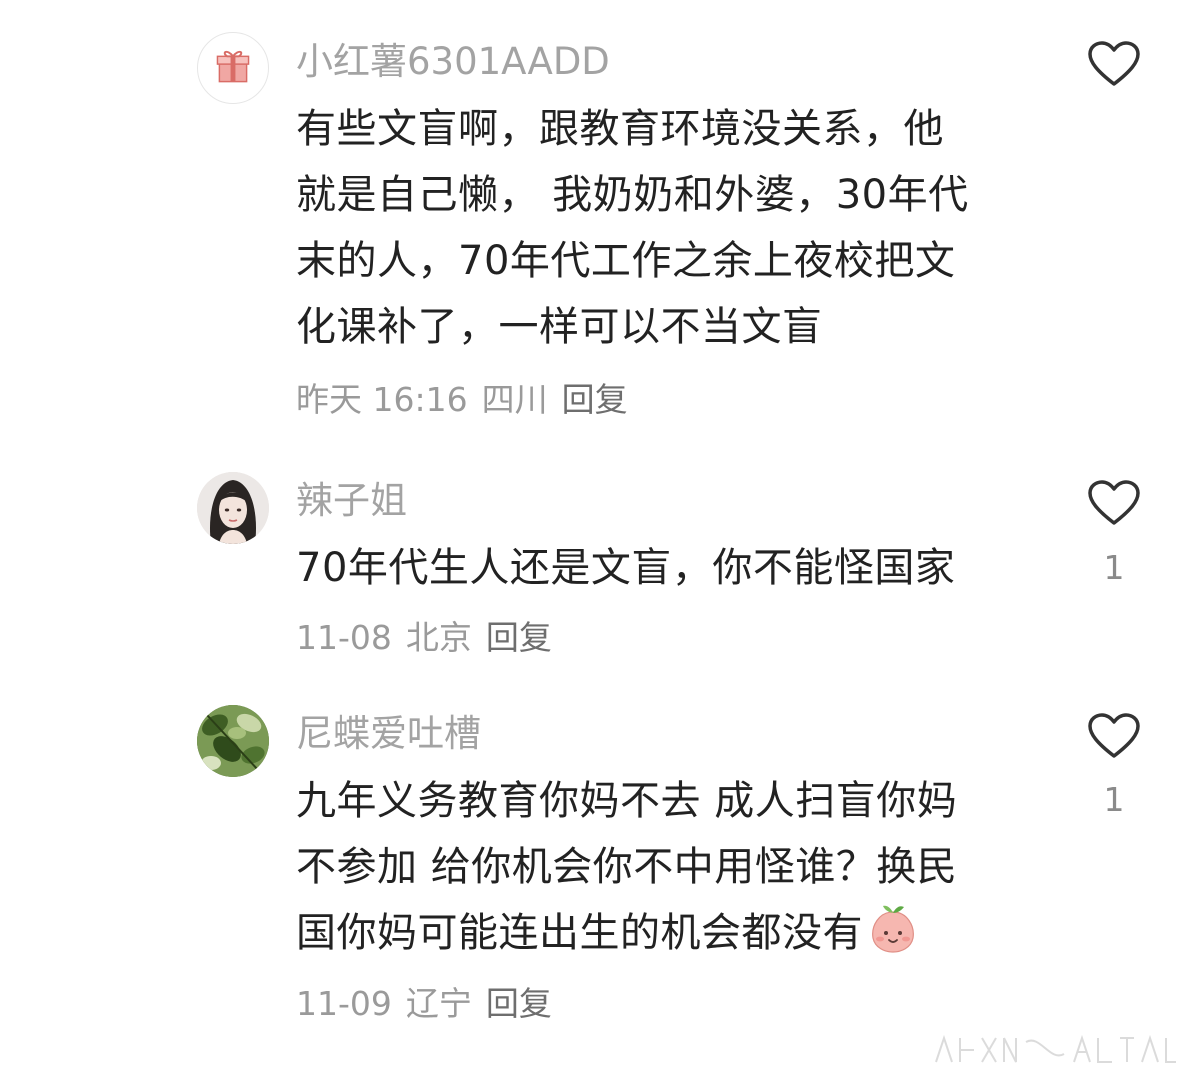 This screenshot has height=1080, width=1194. I want to click on watermark, so click(1055, 1048).